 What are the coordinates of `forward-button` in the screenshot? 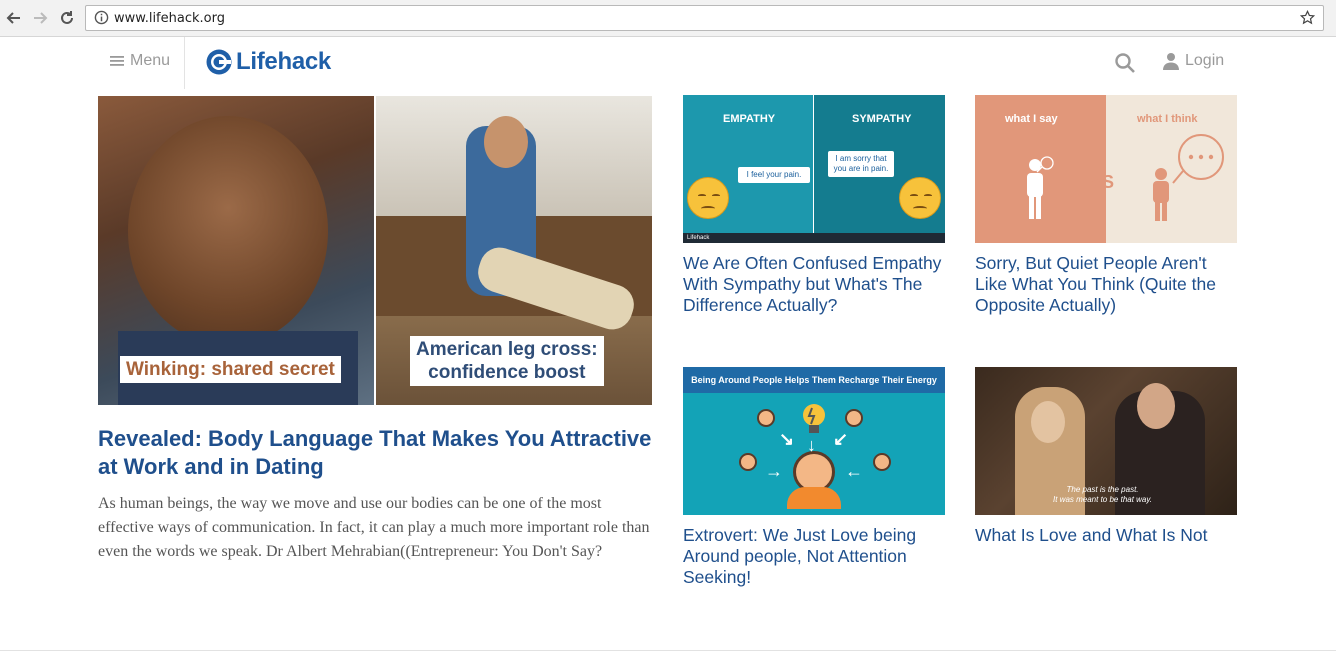 It's located at (40, 18).